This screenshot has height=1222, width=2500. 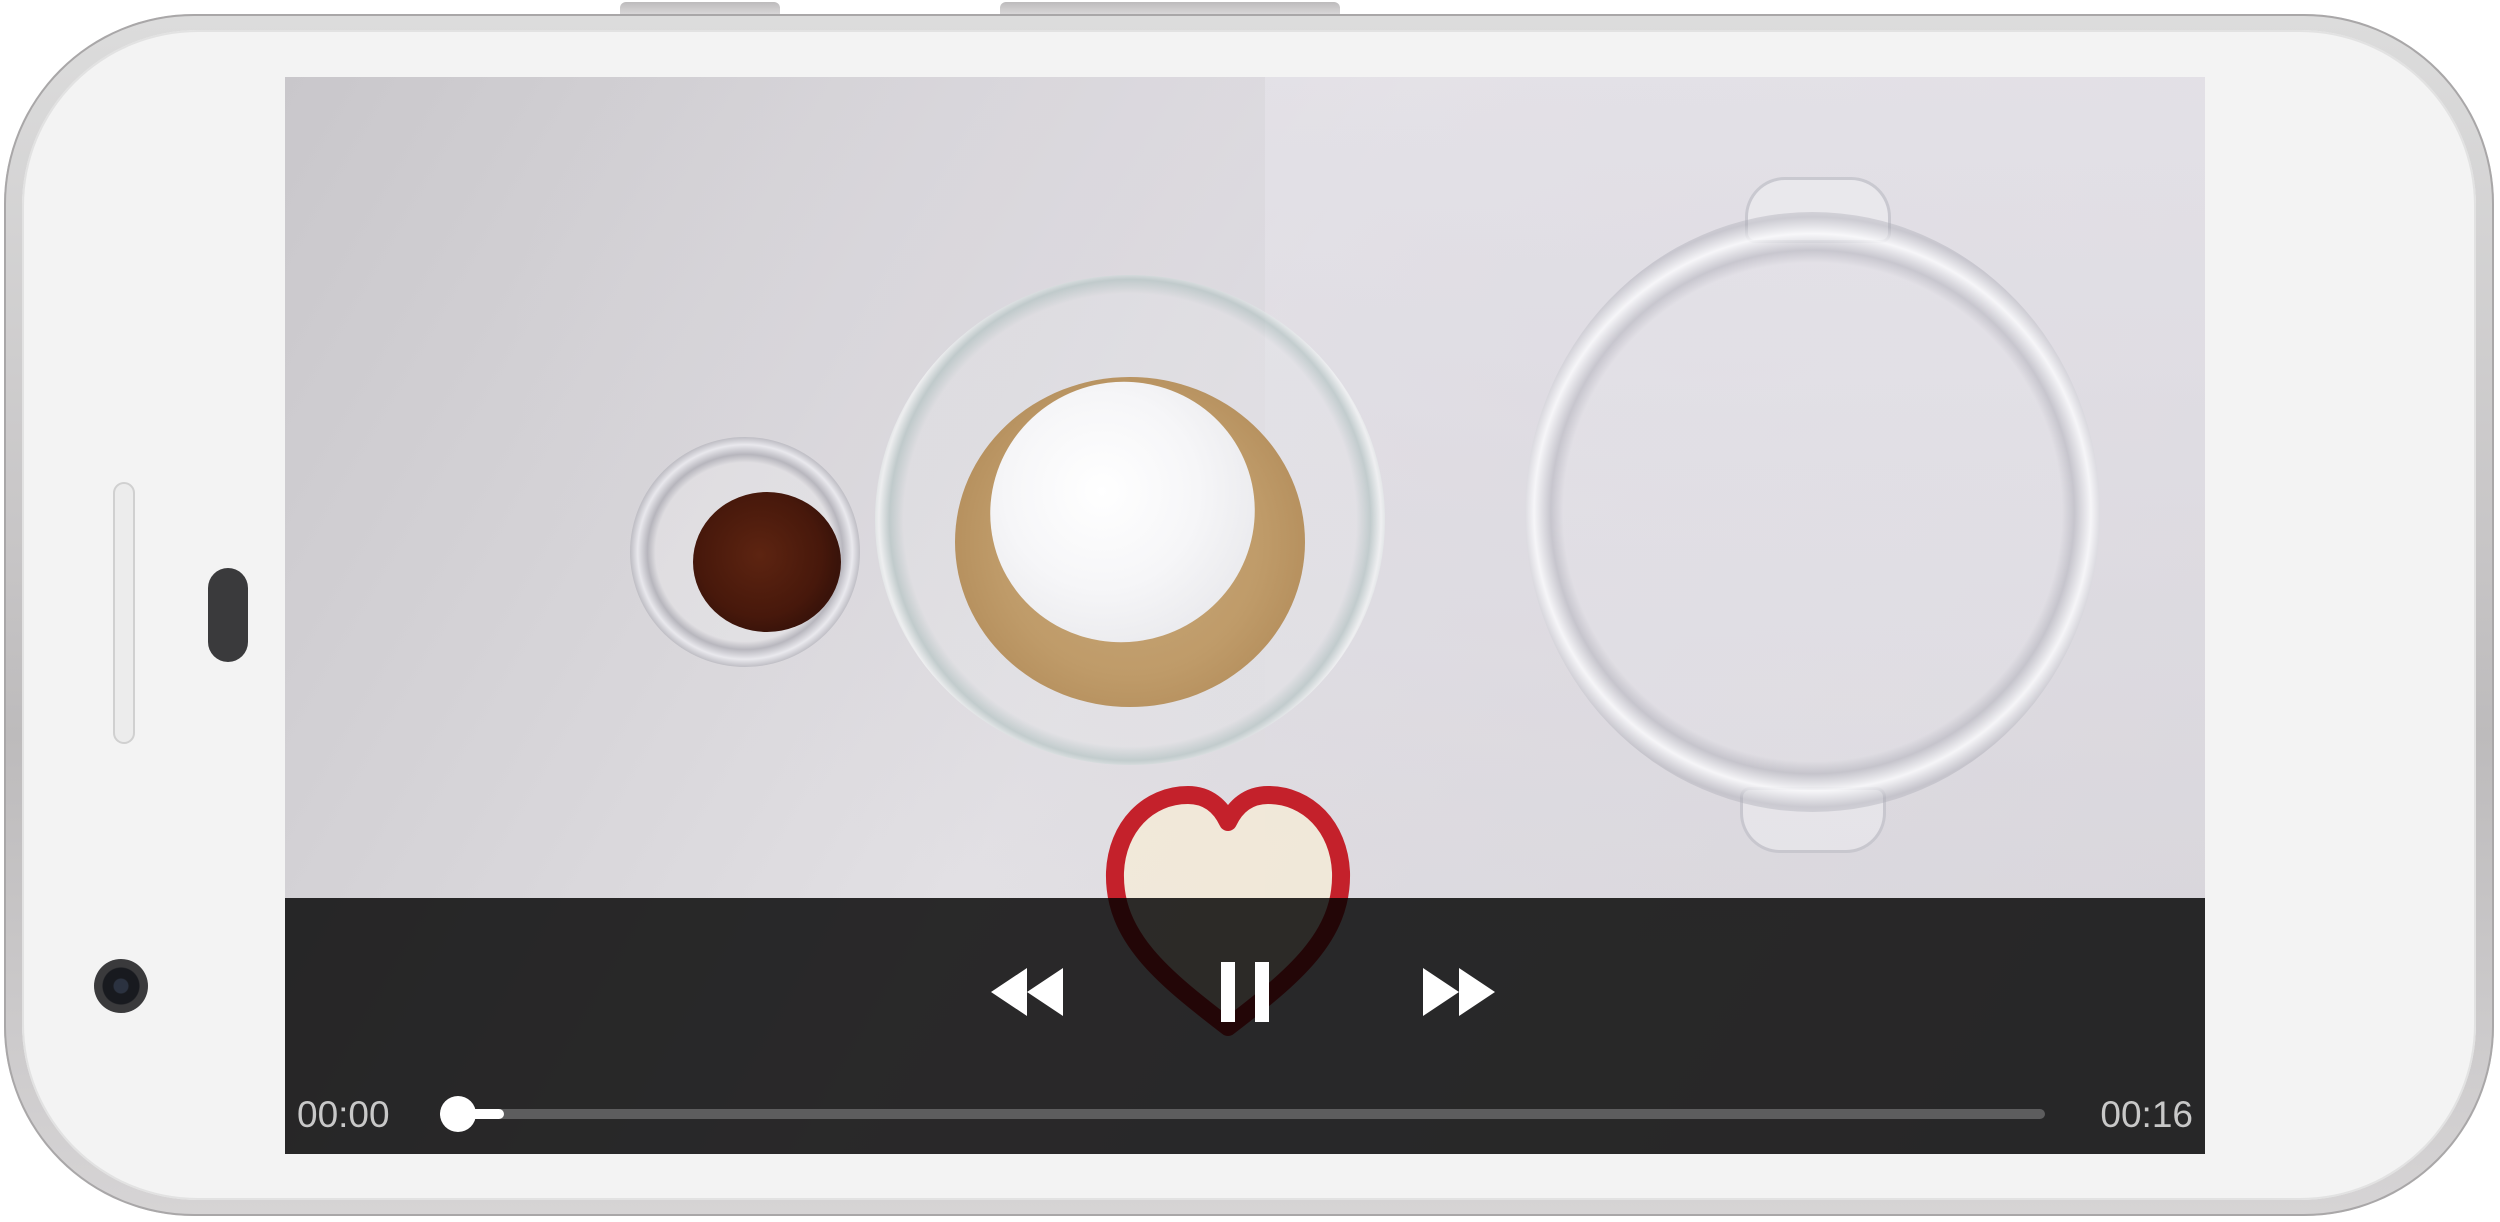 I want to click on fast-forward-button, so click(x=1458, y=992).